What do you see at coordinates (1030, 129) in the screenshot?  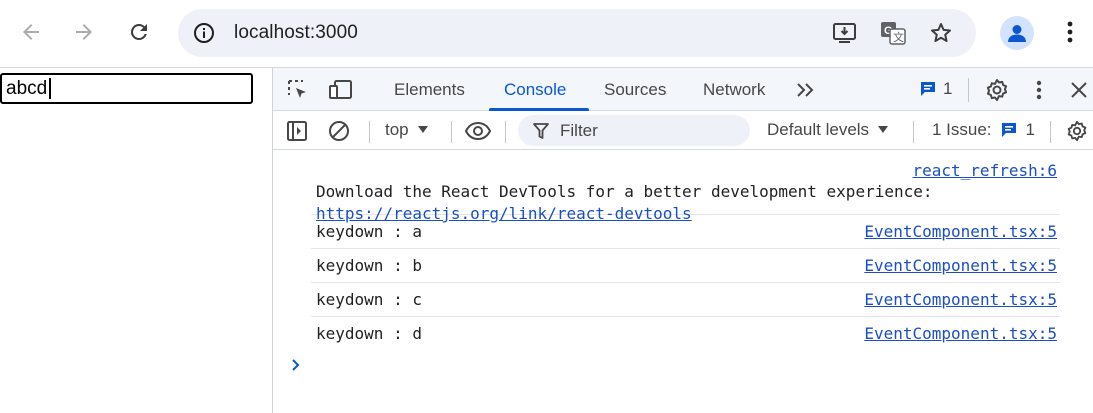 I see `issues-count: 1` at bounding box center [1030, 129].